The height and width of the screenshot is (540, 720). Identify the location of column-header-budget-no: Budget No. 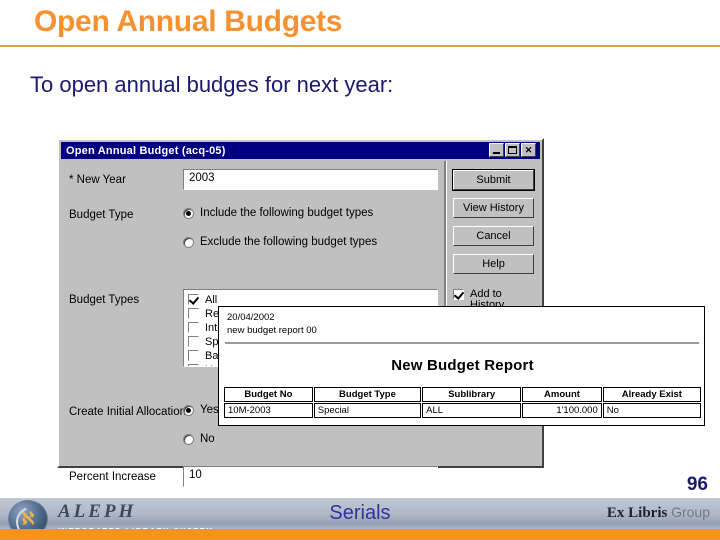
(268, 394).